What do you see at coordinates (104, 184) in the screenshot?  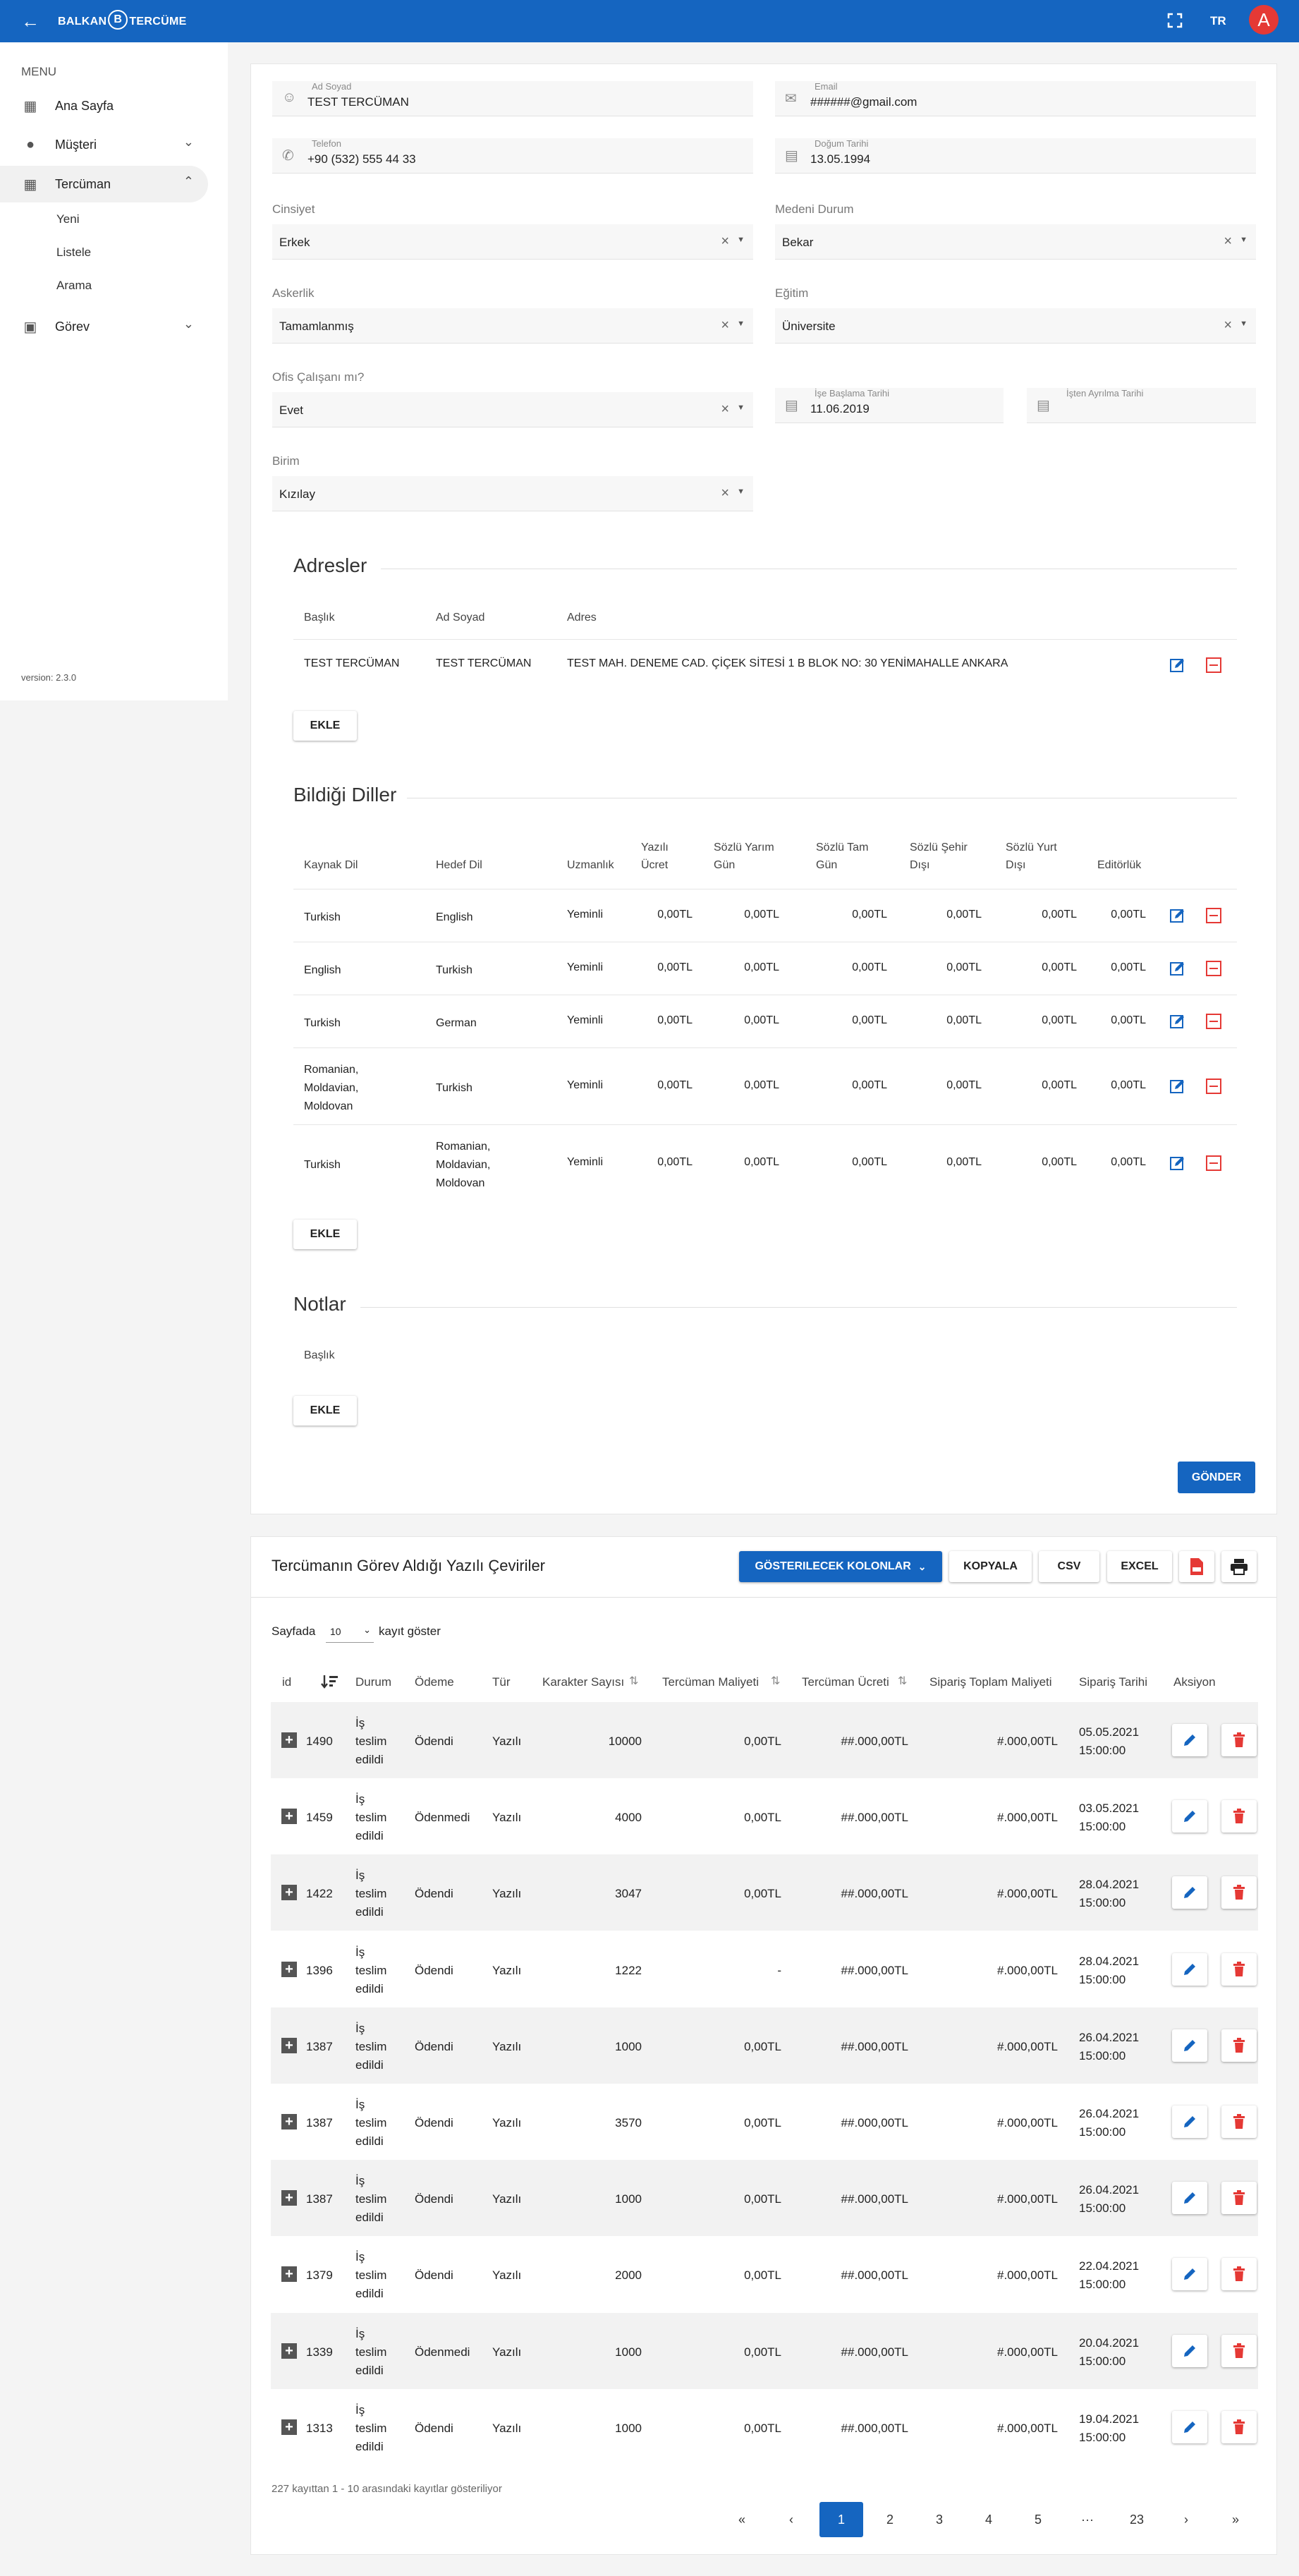 I see `sidebar-item-tercuman: ▦ Tercüman ⌃` at bounding box center [104, 184].